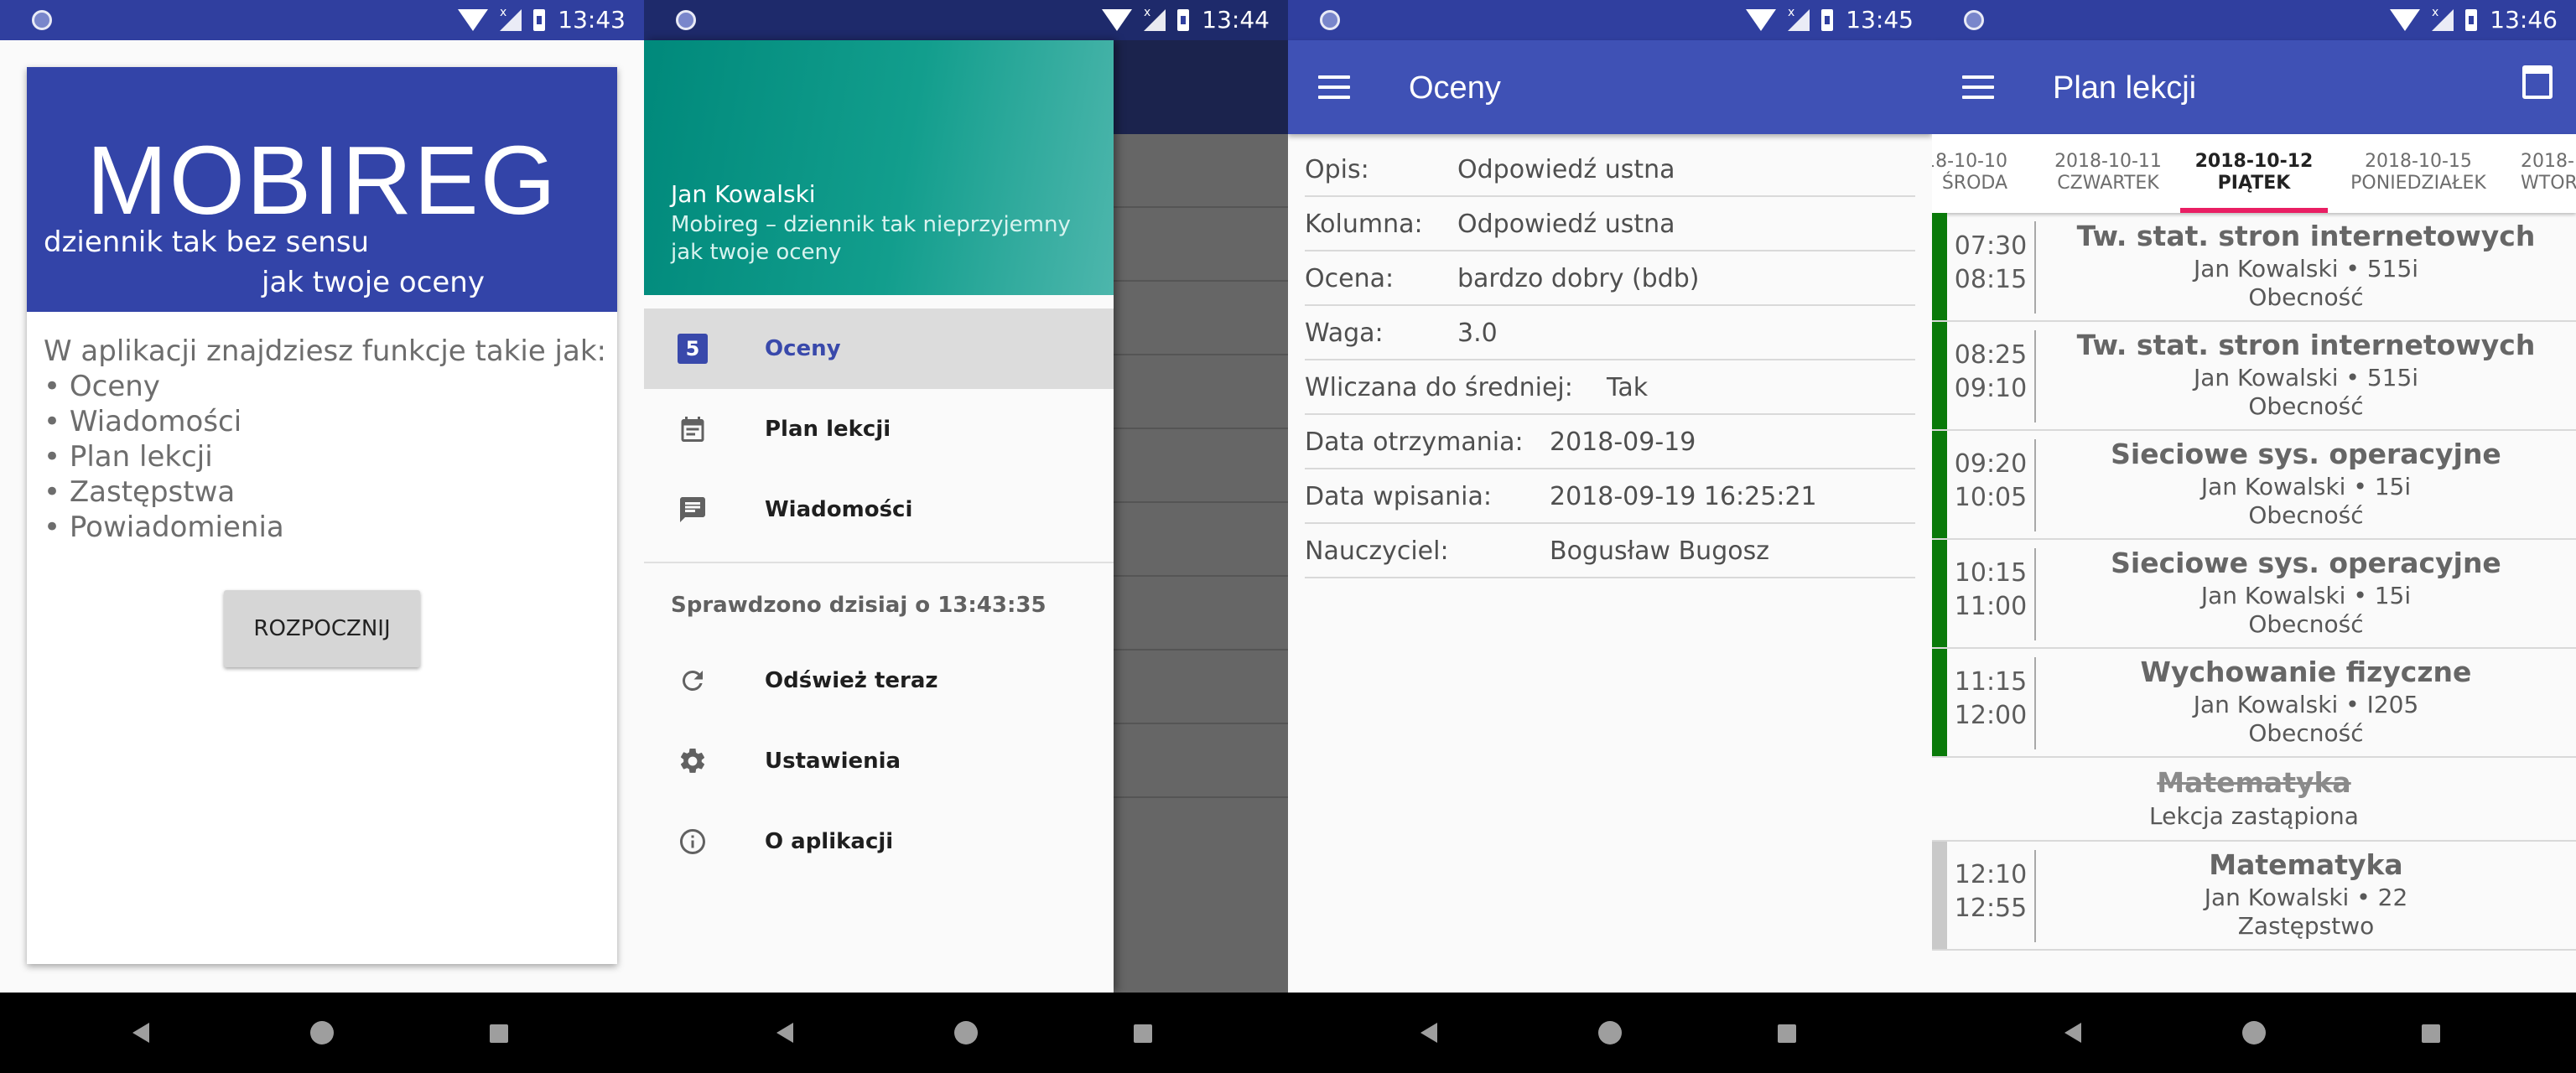  What do you see at coordinates (1344, 333) in the screenshot?
I see `detail-key: Waga:` at bounding box center [1344, 333].